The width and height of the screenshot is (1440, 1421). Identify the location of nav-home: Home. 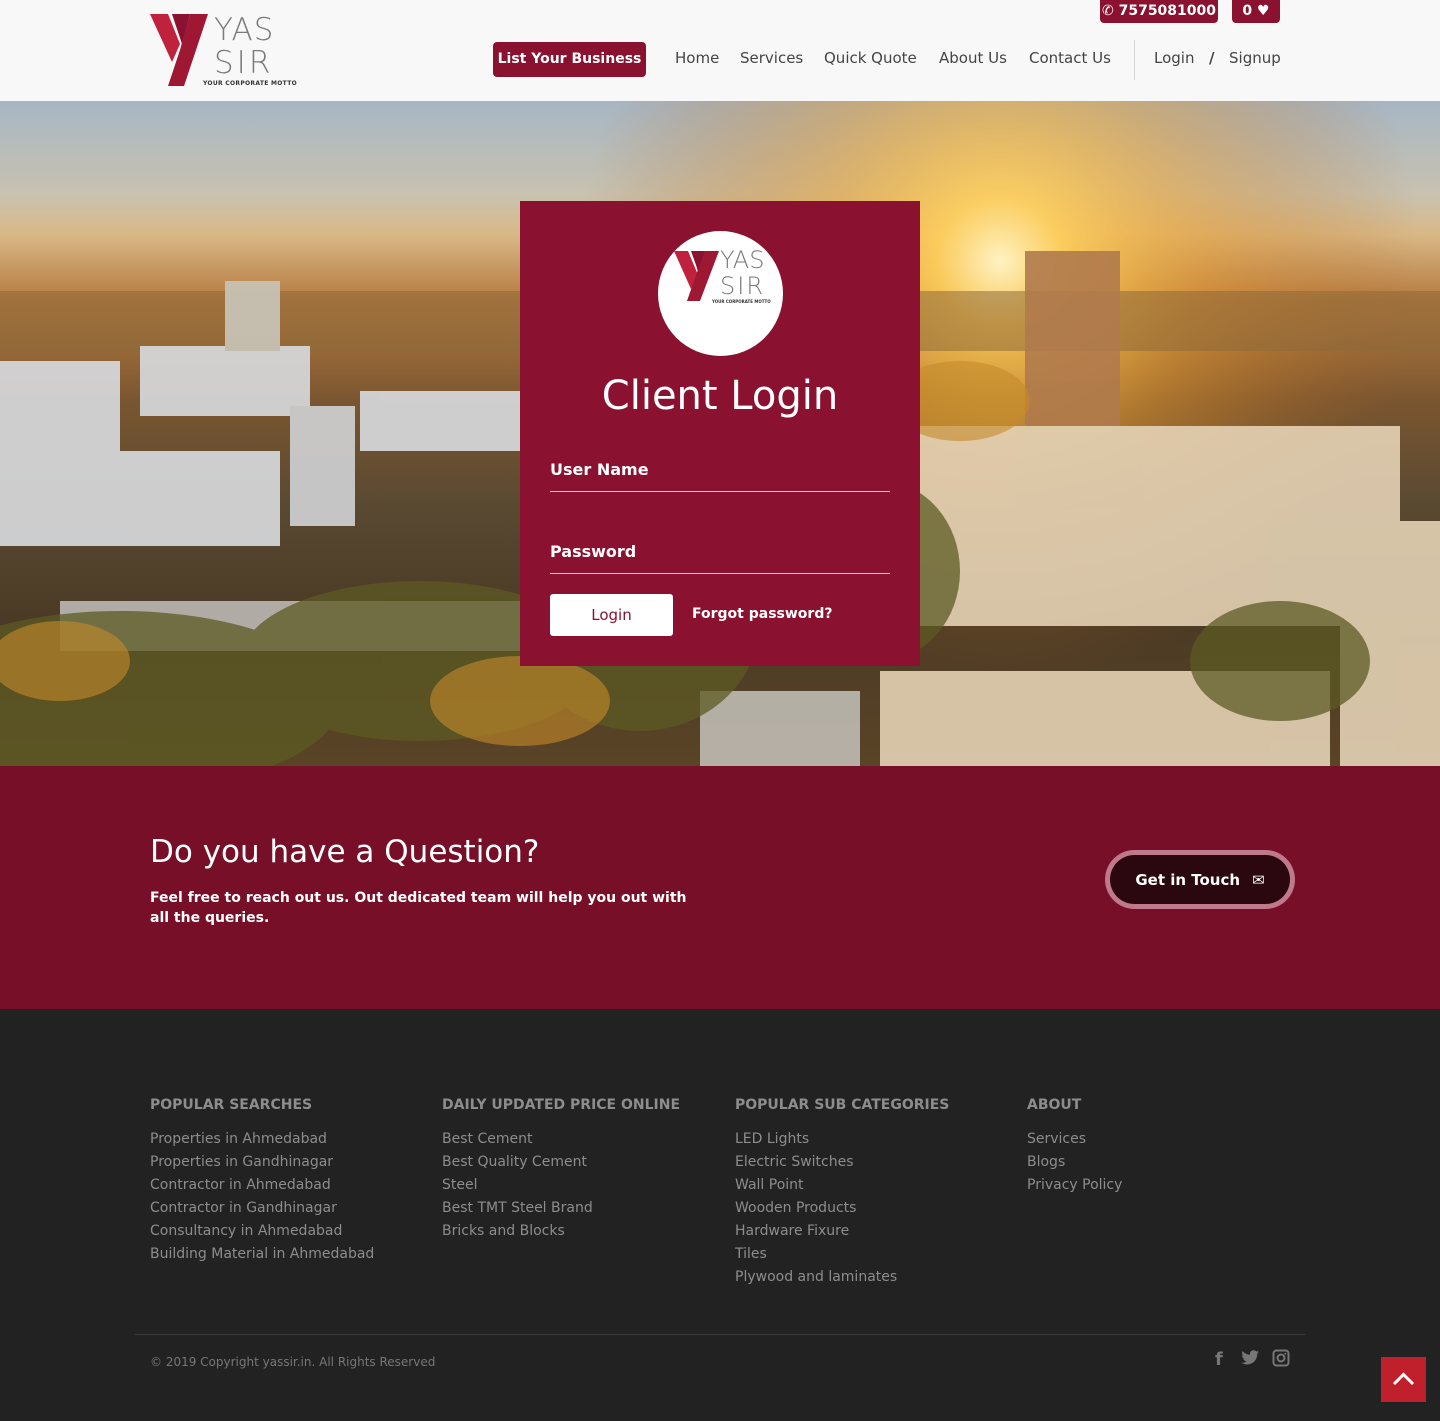
(697, 58).